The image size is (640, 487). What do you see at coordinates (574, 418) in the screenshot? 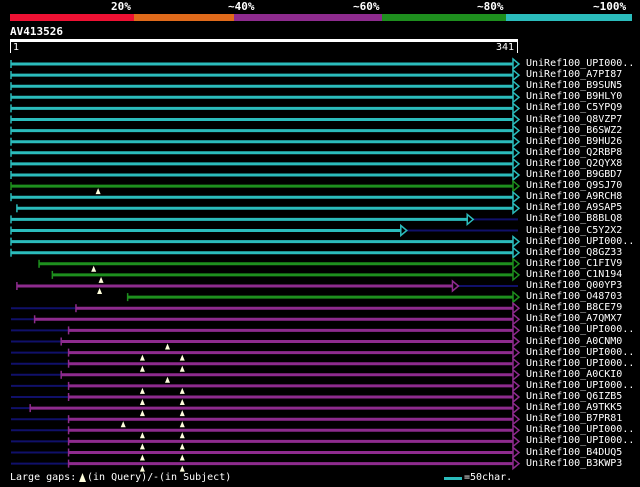
I see `hit-label: UniRef100_B7PR81` at bounding box center [574, 418].